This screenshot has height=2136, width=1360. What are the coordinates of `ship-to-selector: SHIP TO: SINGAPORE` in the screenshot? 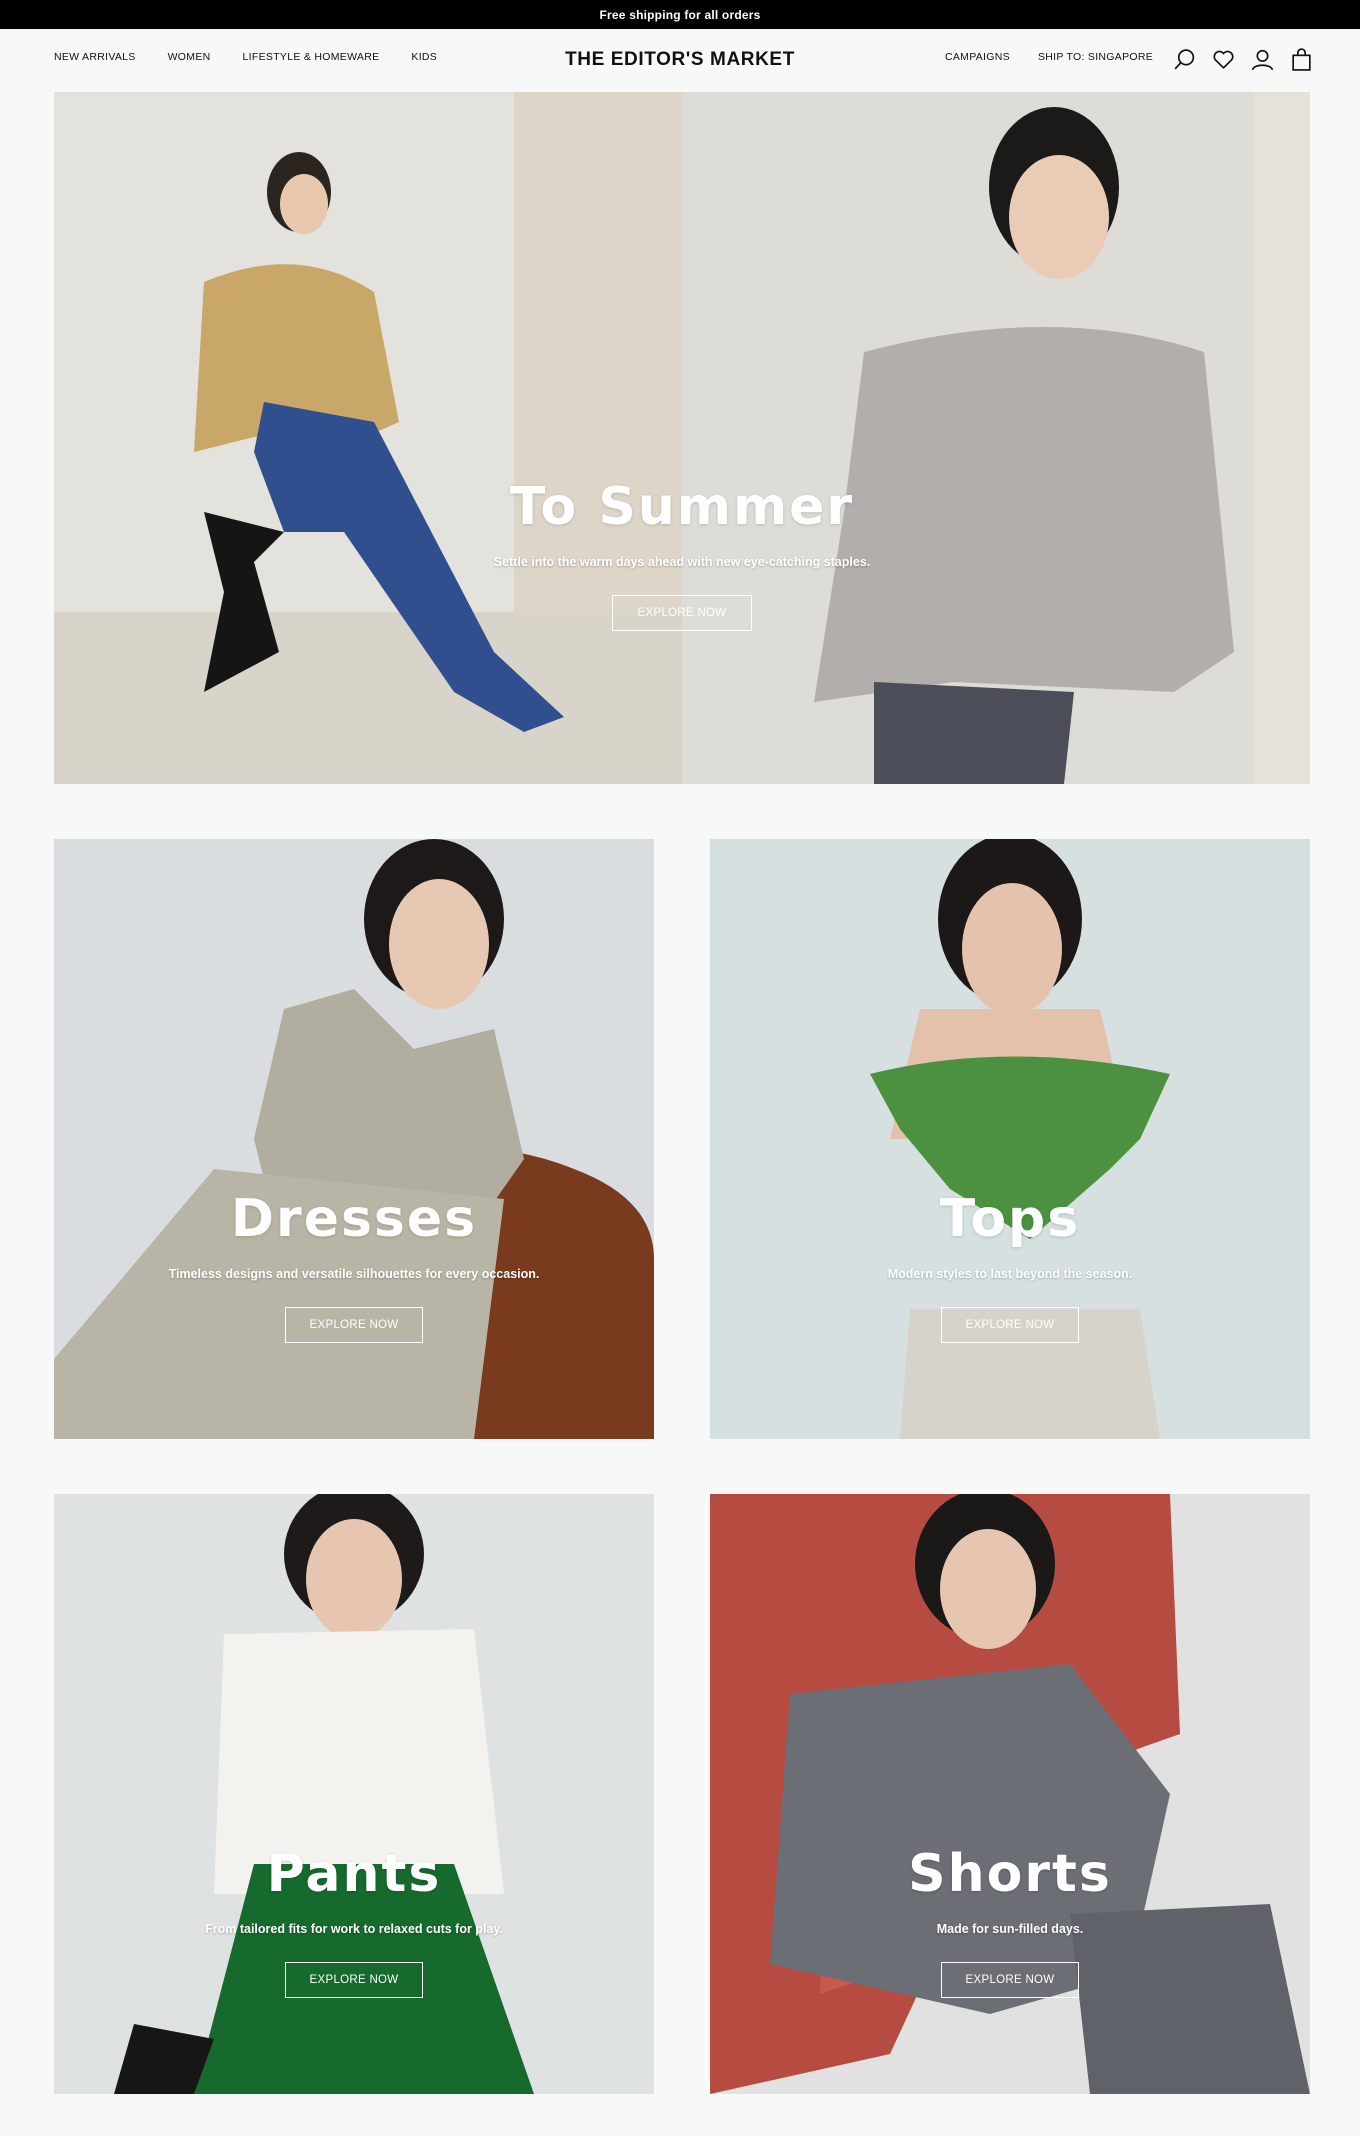 It's located at (1095, 57).